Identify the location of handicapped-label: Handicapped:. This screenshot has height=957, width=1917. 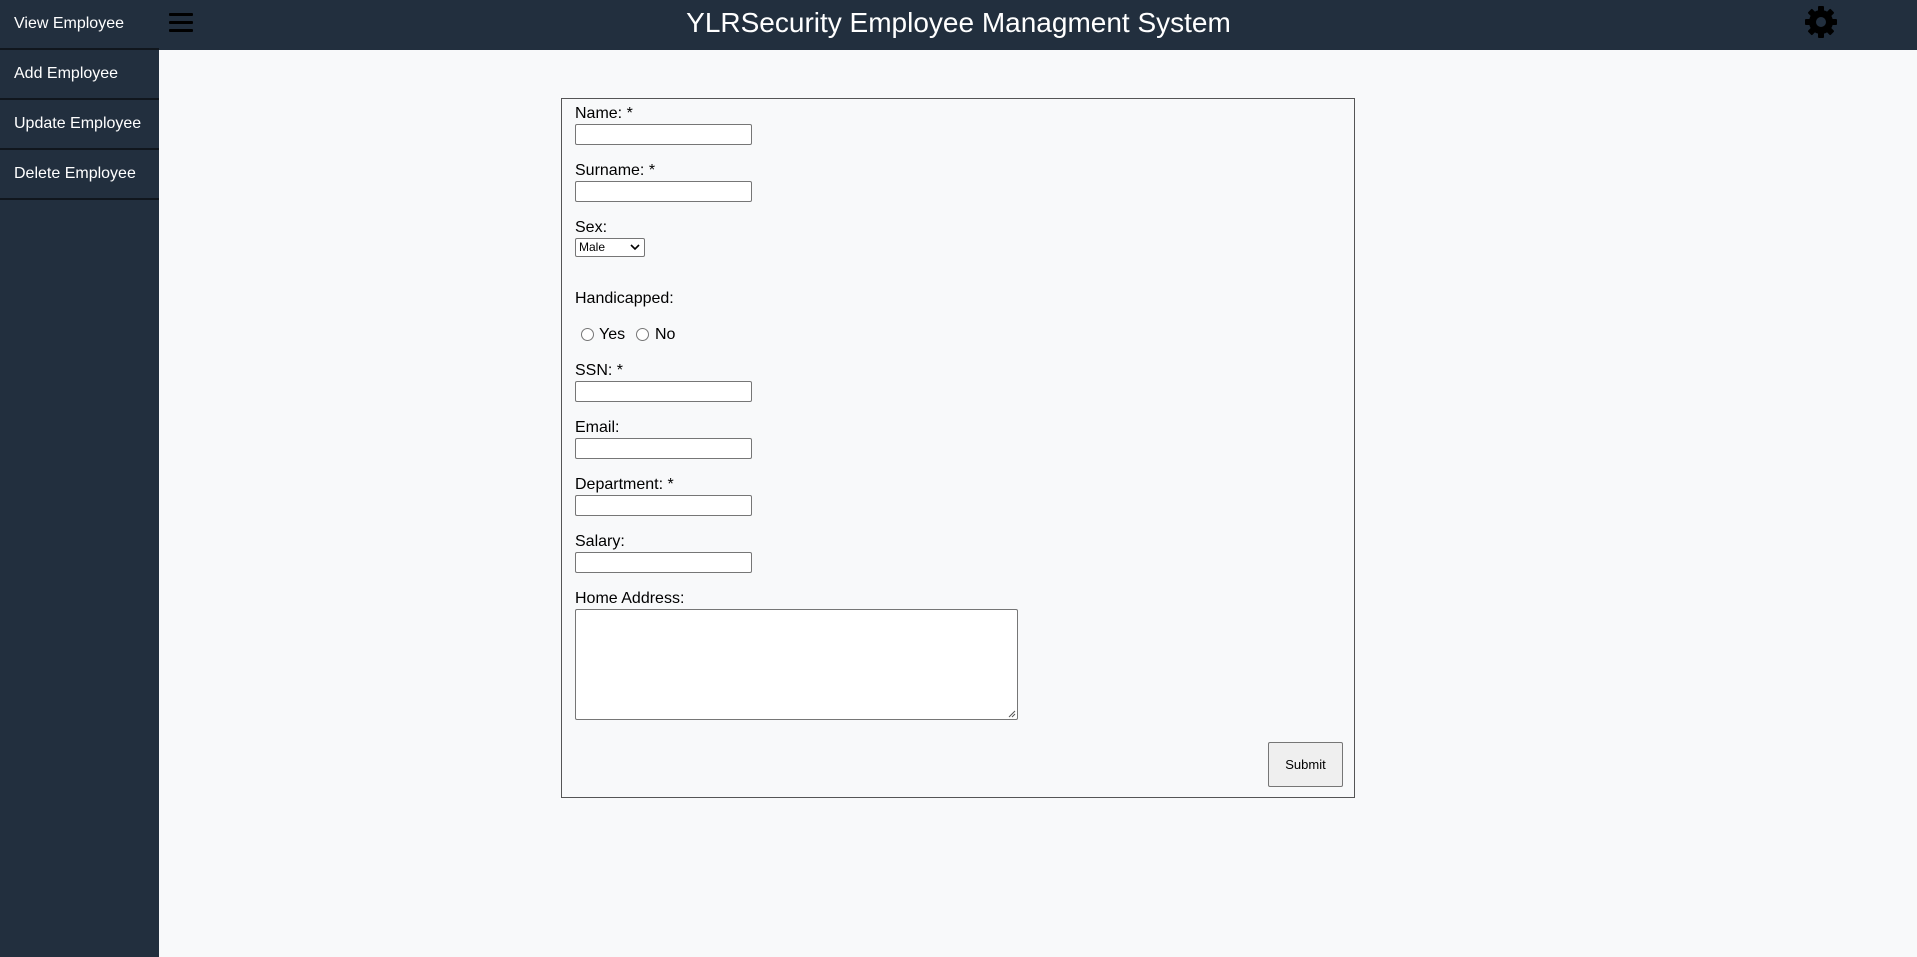
(624, 298).